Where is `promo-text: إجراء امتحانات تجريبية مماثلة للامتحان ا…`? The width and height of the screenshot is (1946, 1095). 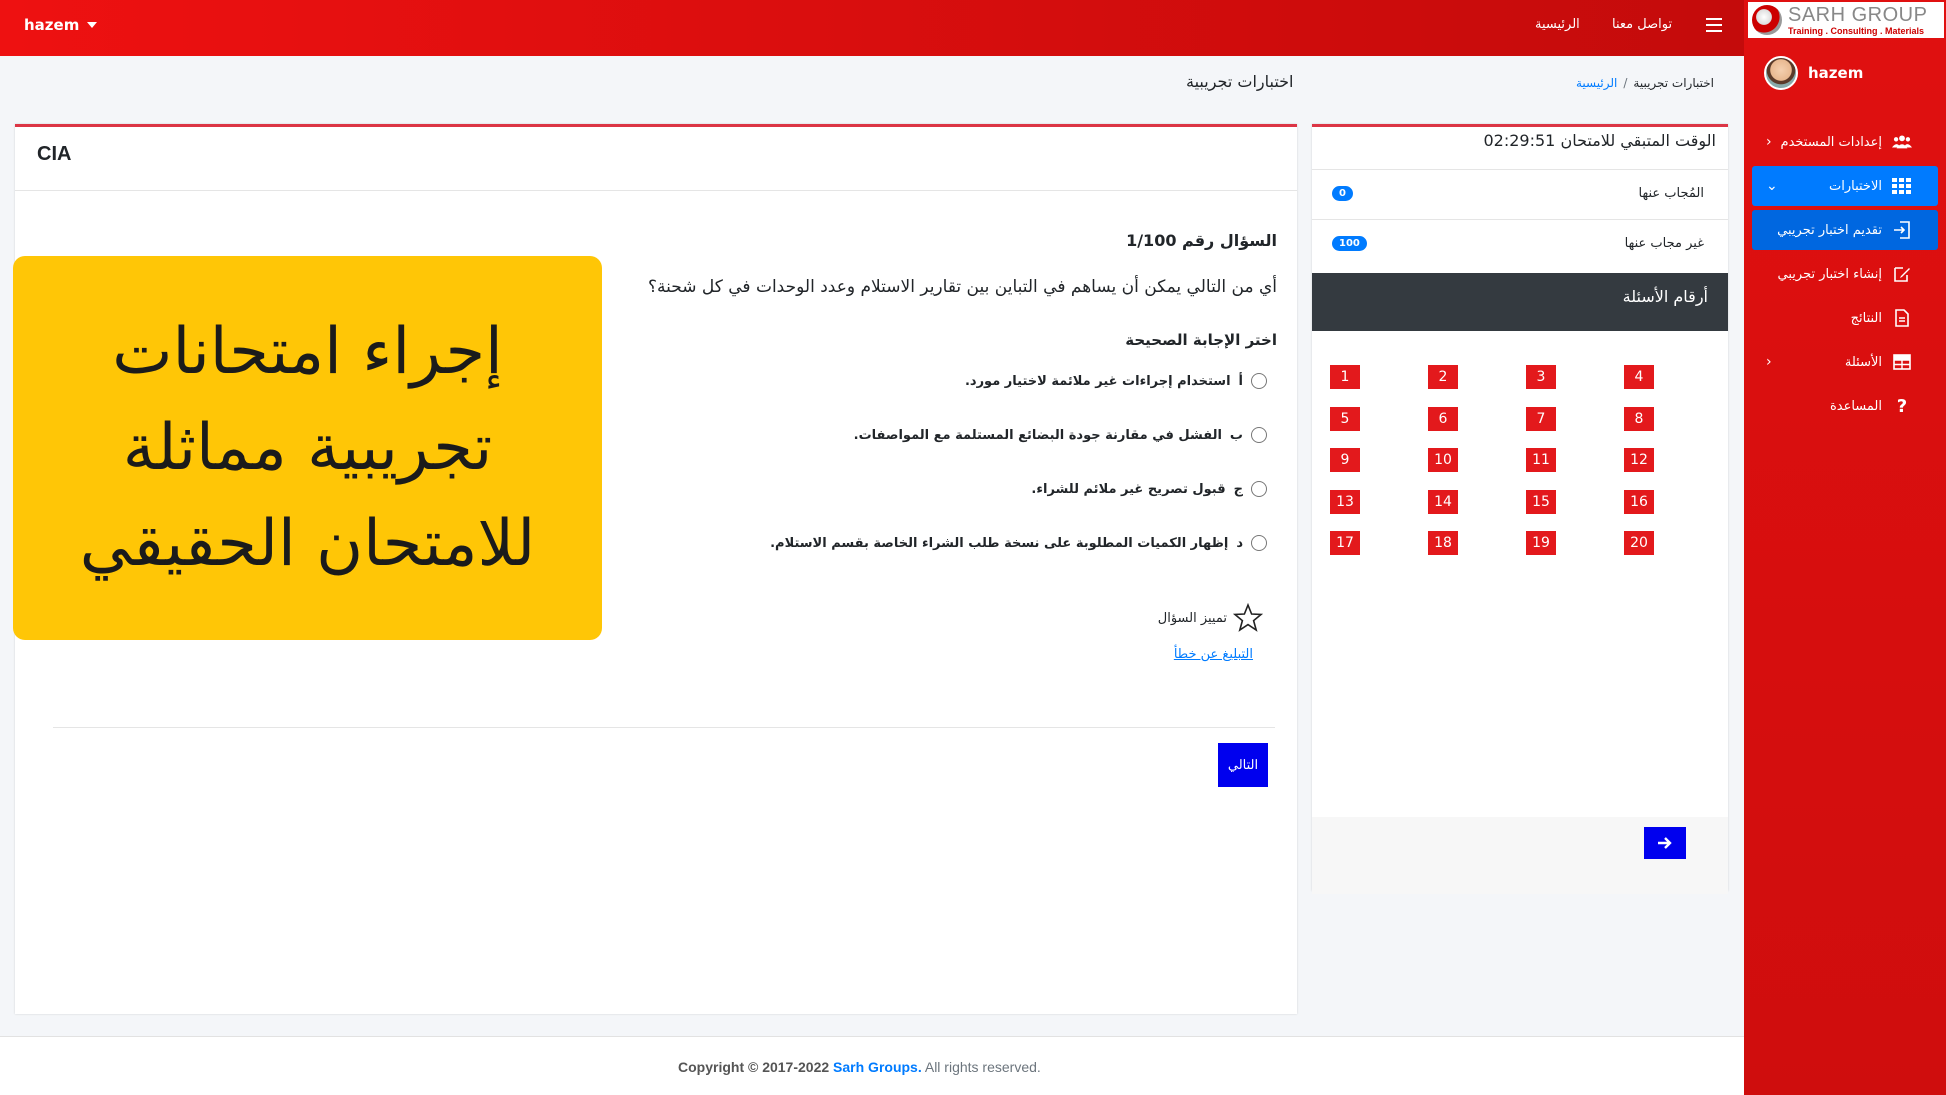
promo-text: إجراء امتحانات تجريبية مماثلة للامتحان ا… is located at coordinates (307, 448).